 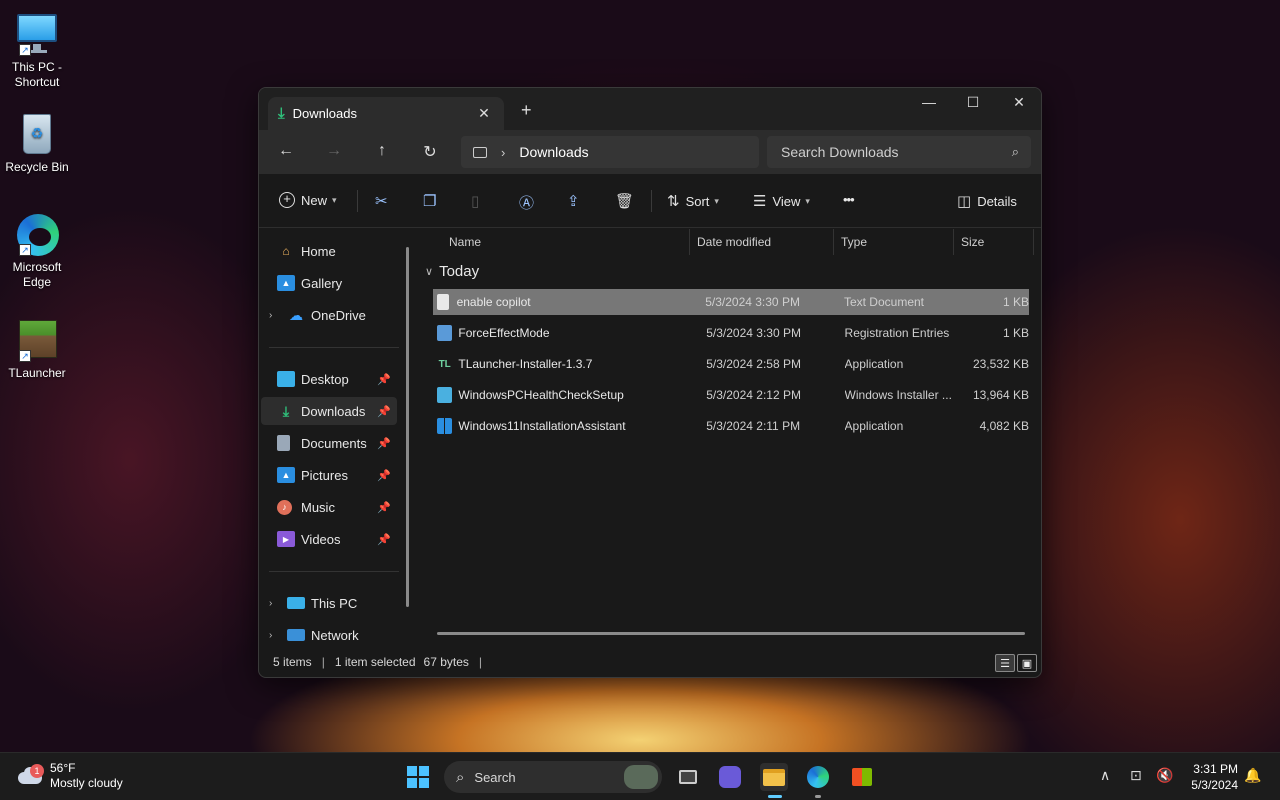 What do you see at coordinates (874, 426) in the screenshot?
I see `file-type: Application` at bounding box center [874, 426].